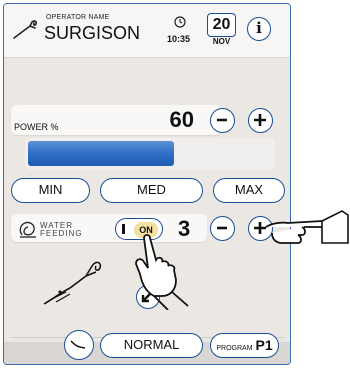 This screenshot has height=370, width=350. I want to click on dental-handpiece-icon, so click(25, 29).